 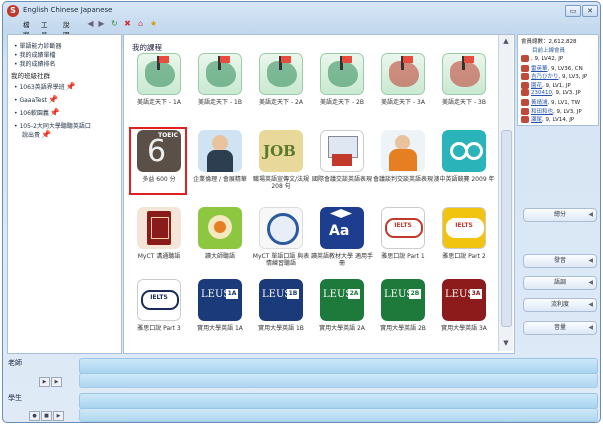 I want to click on user-name: 園花, so click(x=536, y=86).